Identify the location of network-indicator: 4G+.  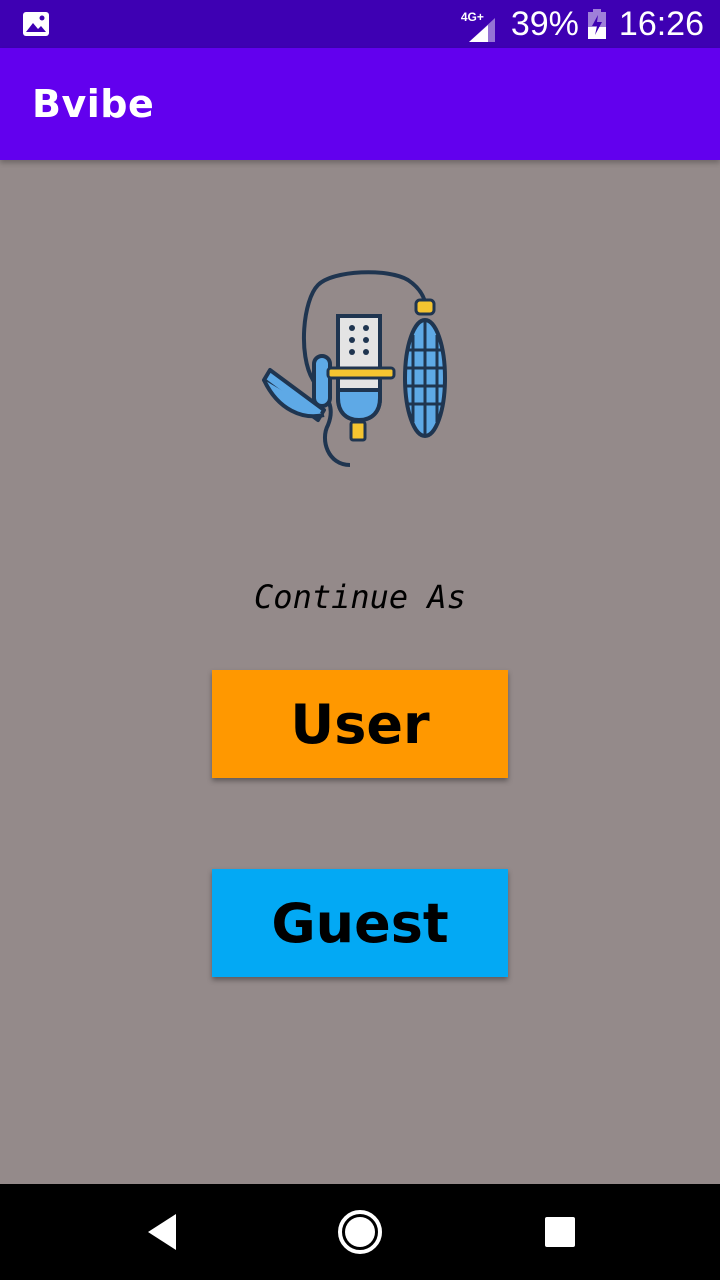
(479, 24).